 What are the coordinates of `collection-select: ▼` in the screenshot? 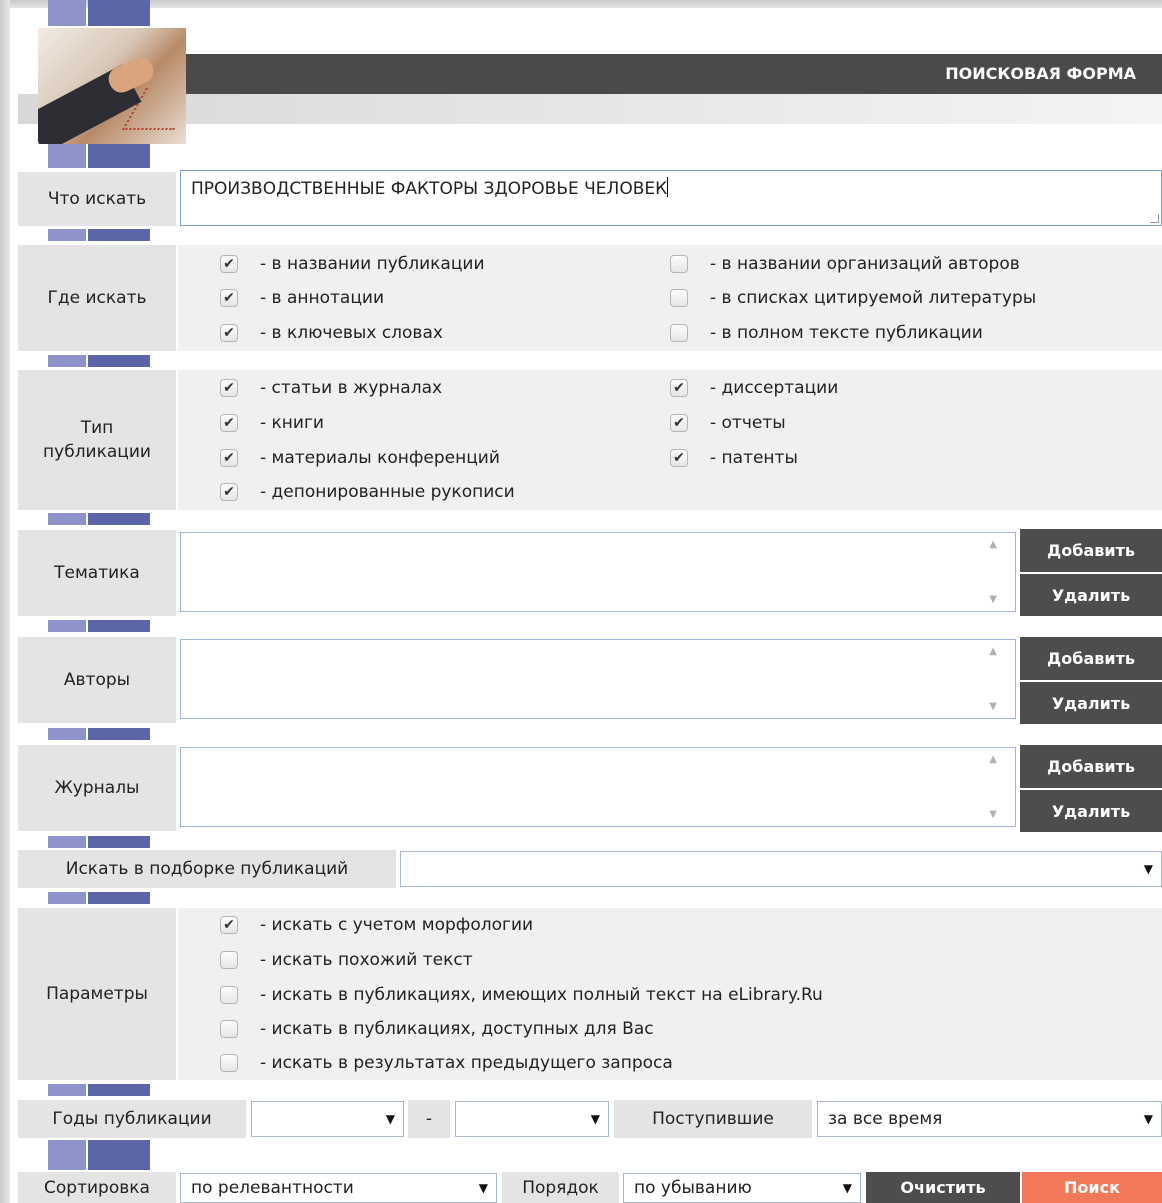 It's located at (781, 869).